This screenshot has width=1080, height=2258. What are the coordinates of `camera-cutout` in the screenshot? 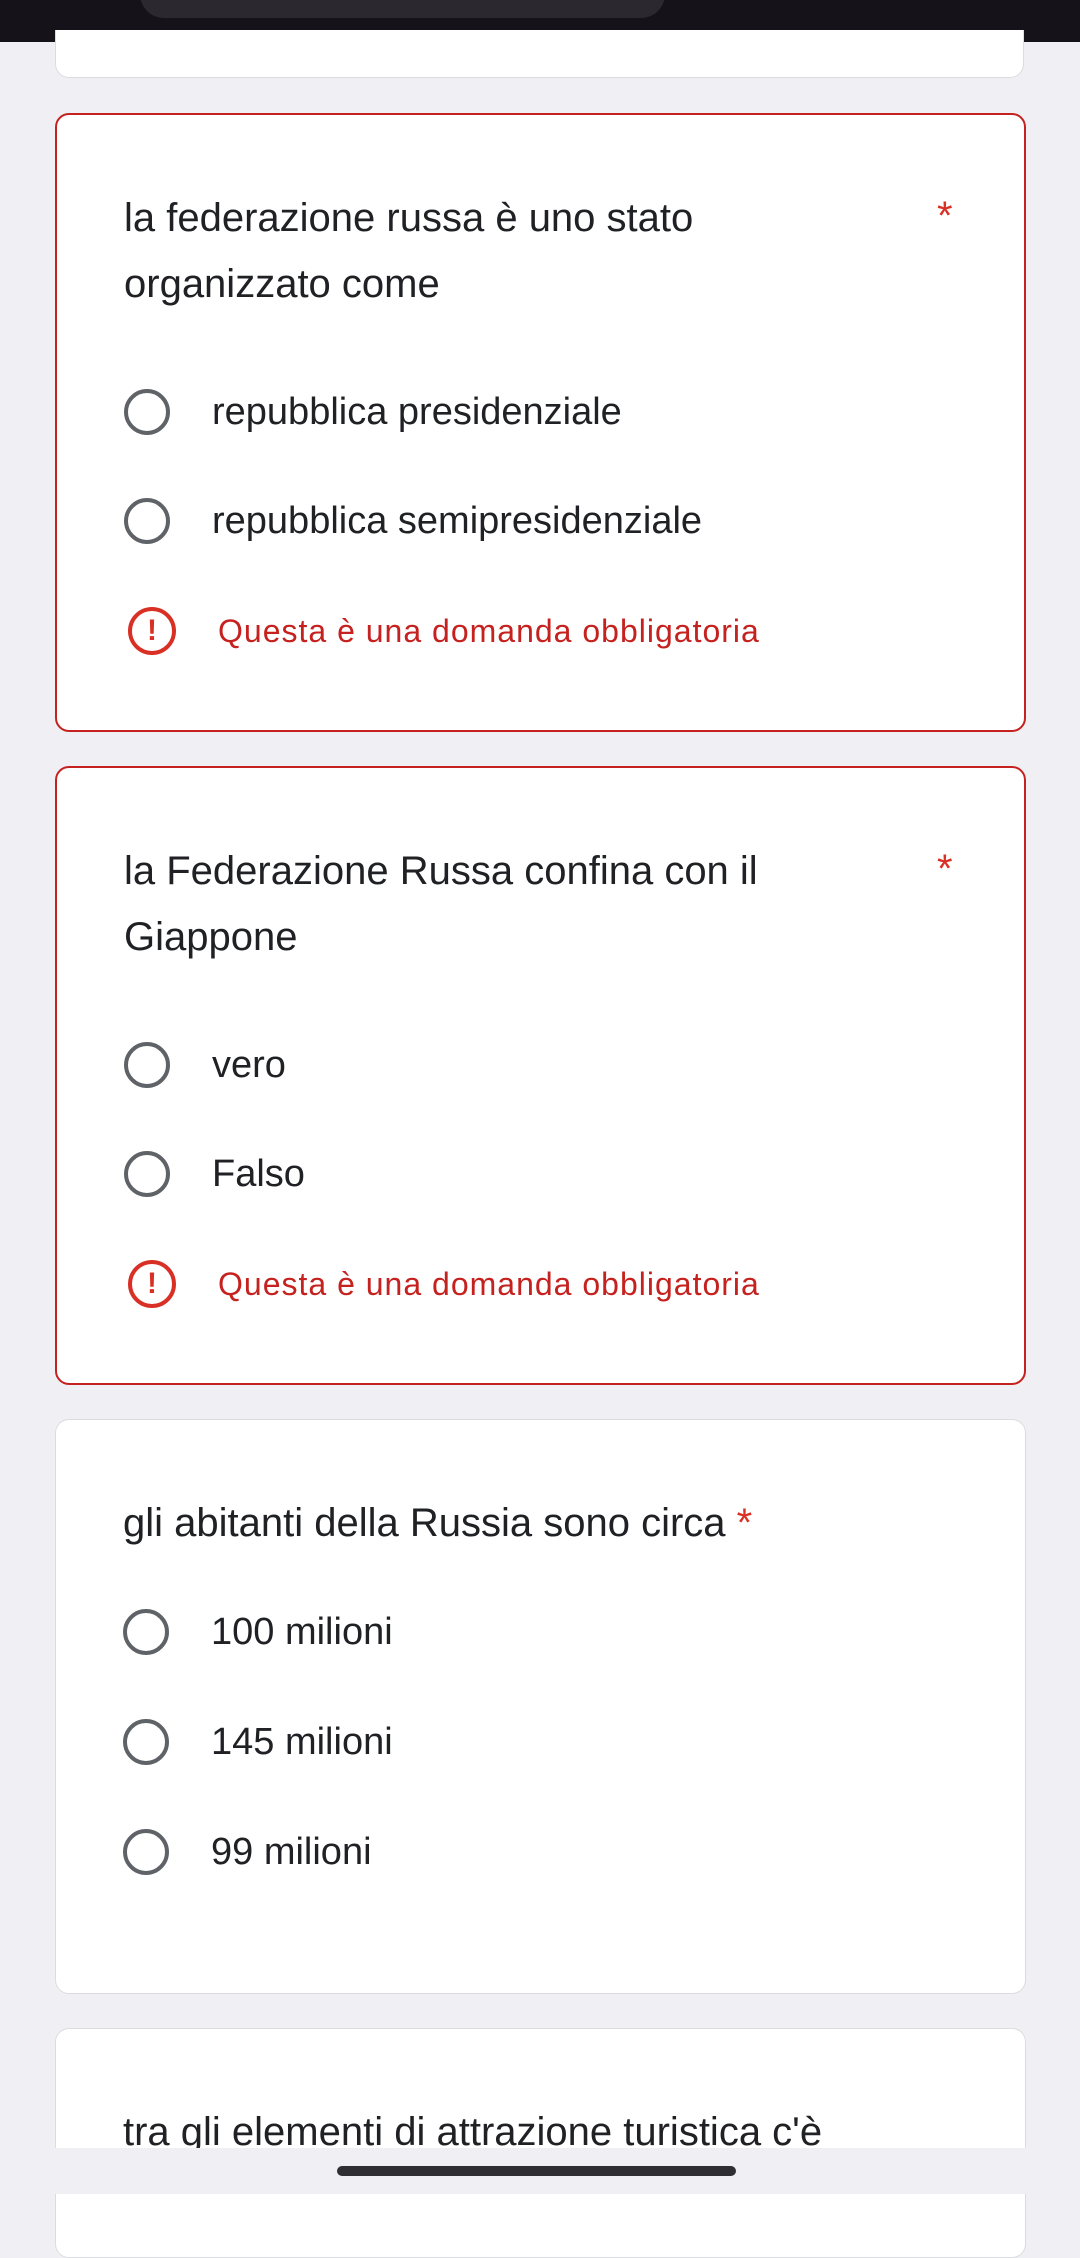 It's located at (402, 9).